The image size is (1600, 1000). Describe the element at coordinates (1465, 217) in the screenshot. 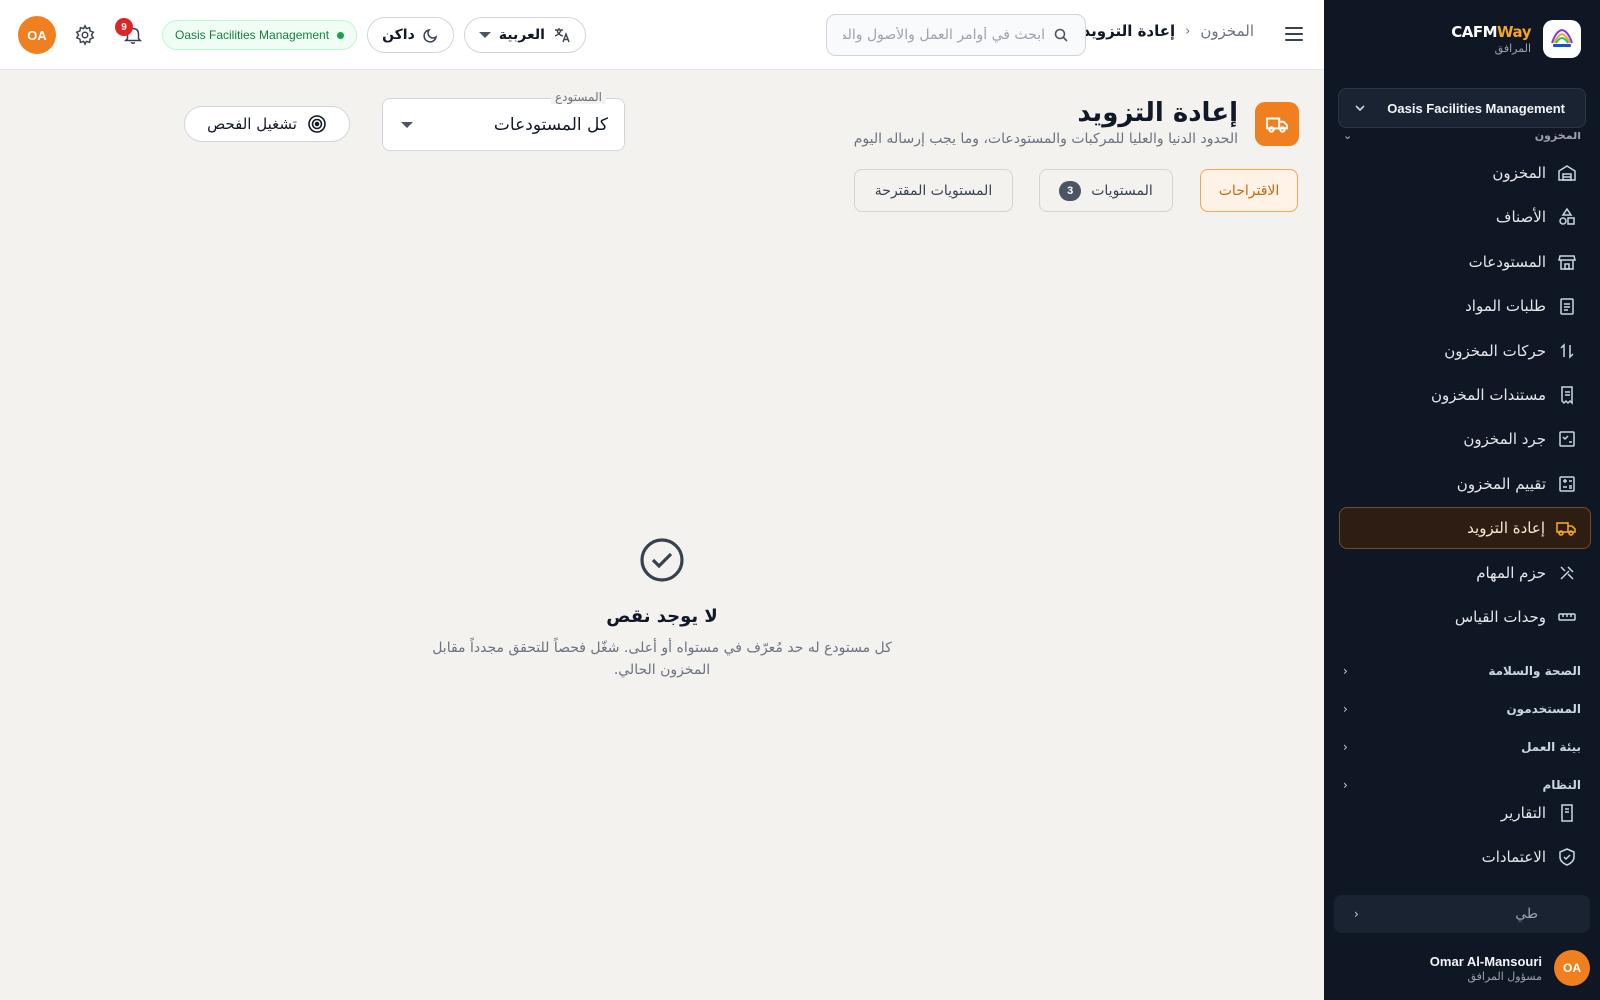

I see `sidebar-item-items: الأصناف` at that location.